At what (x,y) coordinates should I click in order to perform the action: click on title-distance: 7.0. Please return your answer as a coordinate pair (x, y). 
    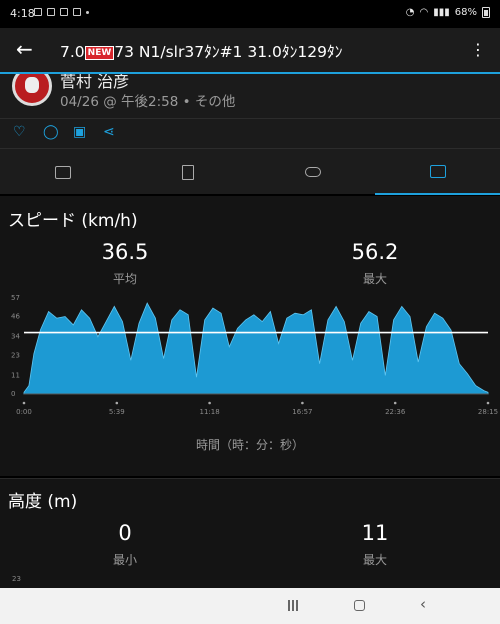
    Looking at the image, I should click on (72, 52).